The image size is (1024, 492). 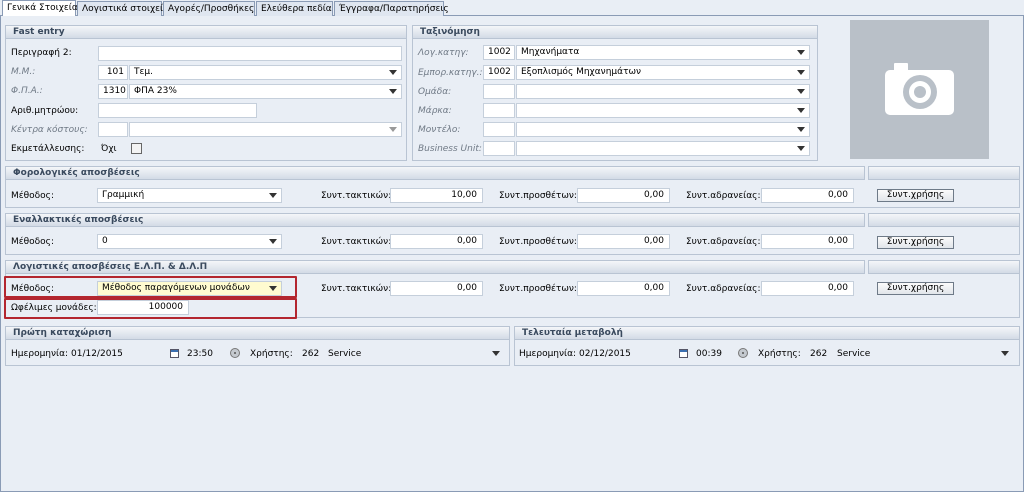 What do you see at coordinates (265, 129) in the screenshot?
I see `cost-center-select` at bounding box center [265, 129].